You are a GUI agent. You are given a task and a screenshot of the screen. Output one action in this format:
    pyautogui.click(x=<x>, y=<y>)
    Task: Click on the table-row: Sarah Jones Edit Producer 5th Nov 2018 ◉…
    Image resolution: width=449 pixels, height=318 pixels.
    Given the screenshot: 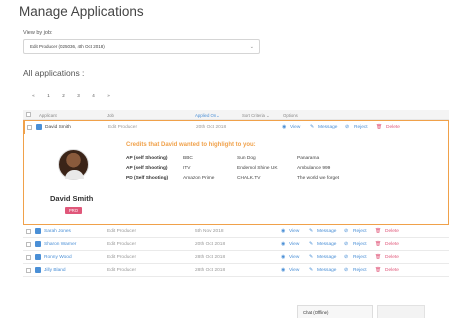 What is the action you would take?
    pyautogui.click(x=236, y=231)
    